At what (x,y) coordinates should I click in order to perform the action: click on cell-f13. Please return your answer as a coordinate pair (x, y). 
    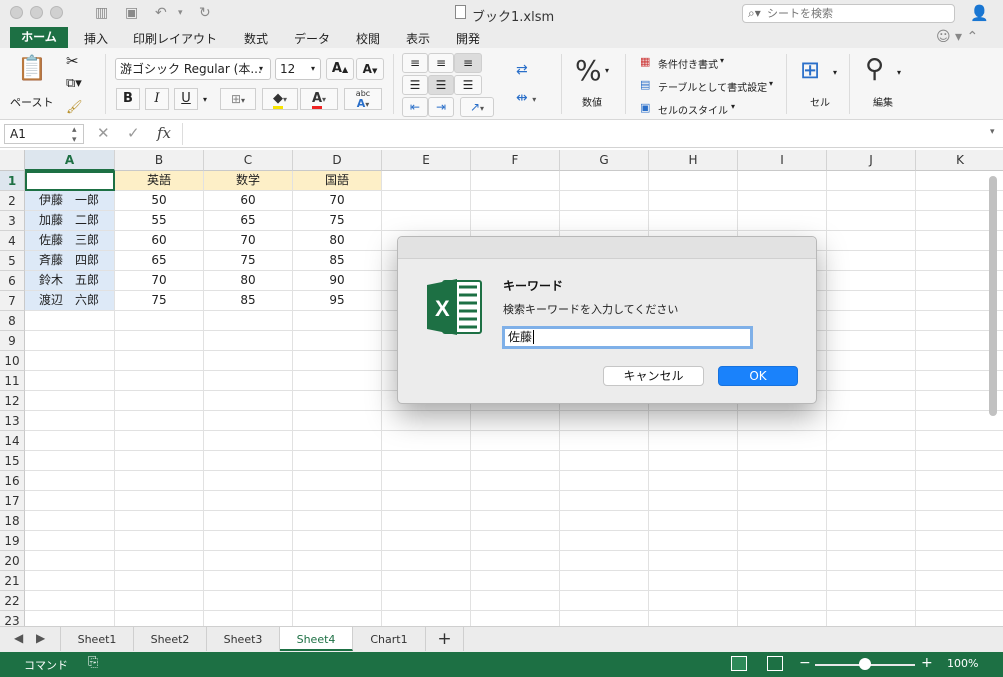
    Looking at the image, I should click on (515, 421).